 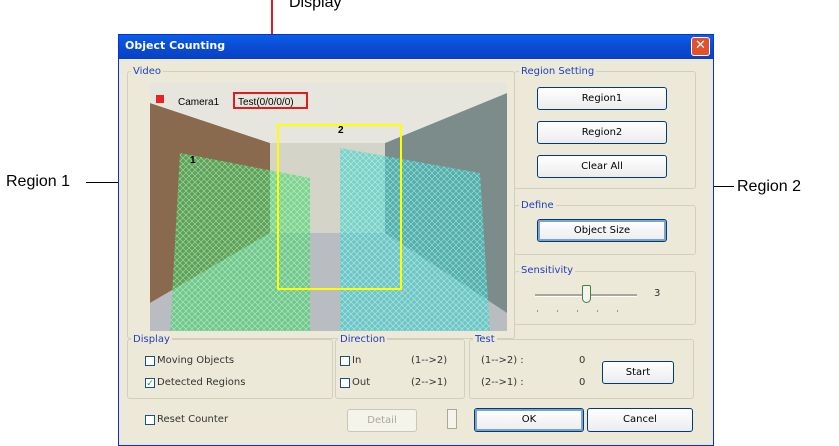 I want to click on direction-out-label: Out, so click(x=361, y=382).